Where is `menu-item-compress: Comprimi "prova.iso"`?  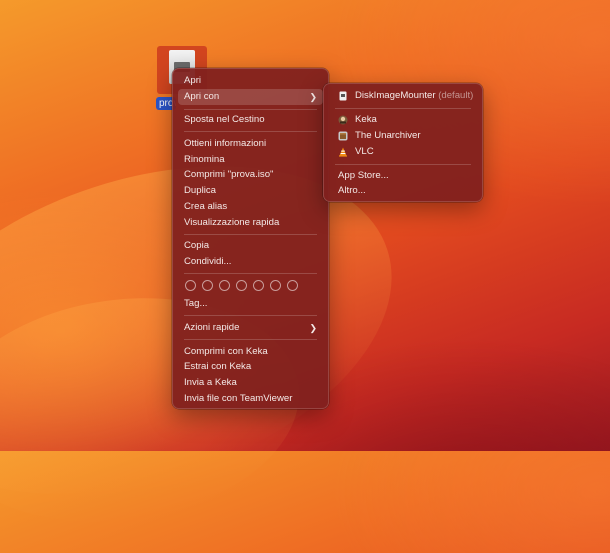 menu-item-compress: Comprimi "prova.iso" is located at coordinates (250, 175).